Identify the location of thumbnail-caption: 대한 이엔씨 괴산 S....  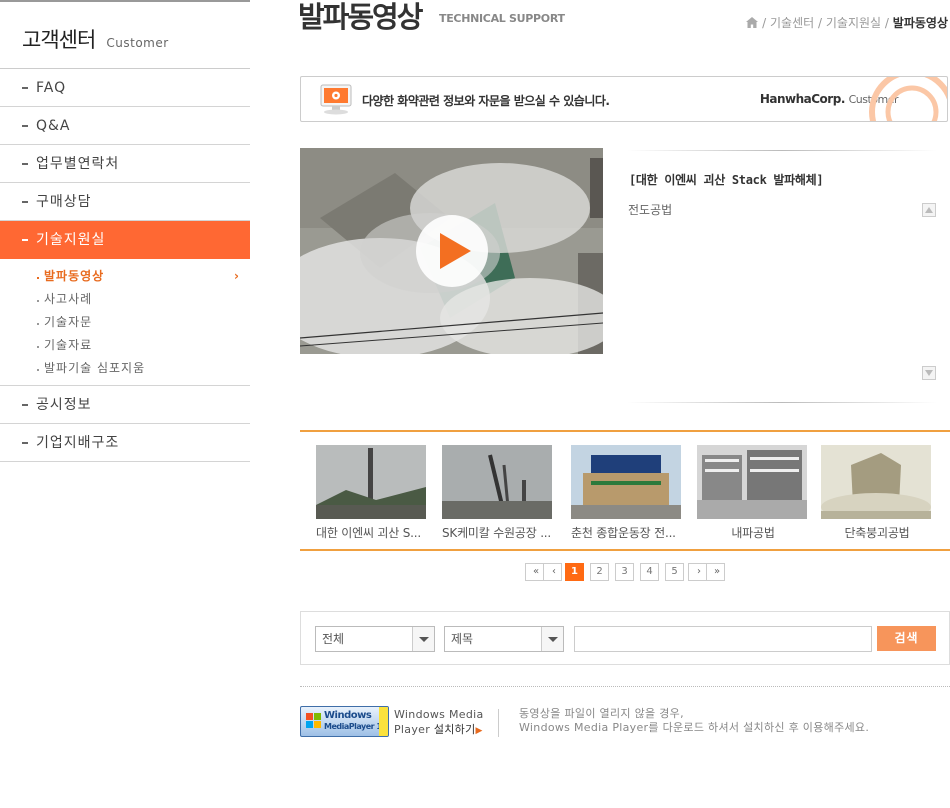
(368, 533).